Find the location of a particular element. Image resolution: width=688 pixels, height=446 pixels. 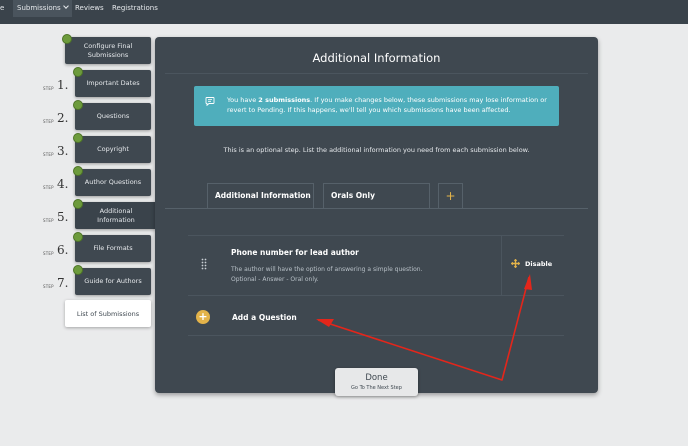

step-number: 5. is located at coordinates (63, 217).